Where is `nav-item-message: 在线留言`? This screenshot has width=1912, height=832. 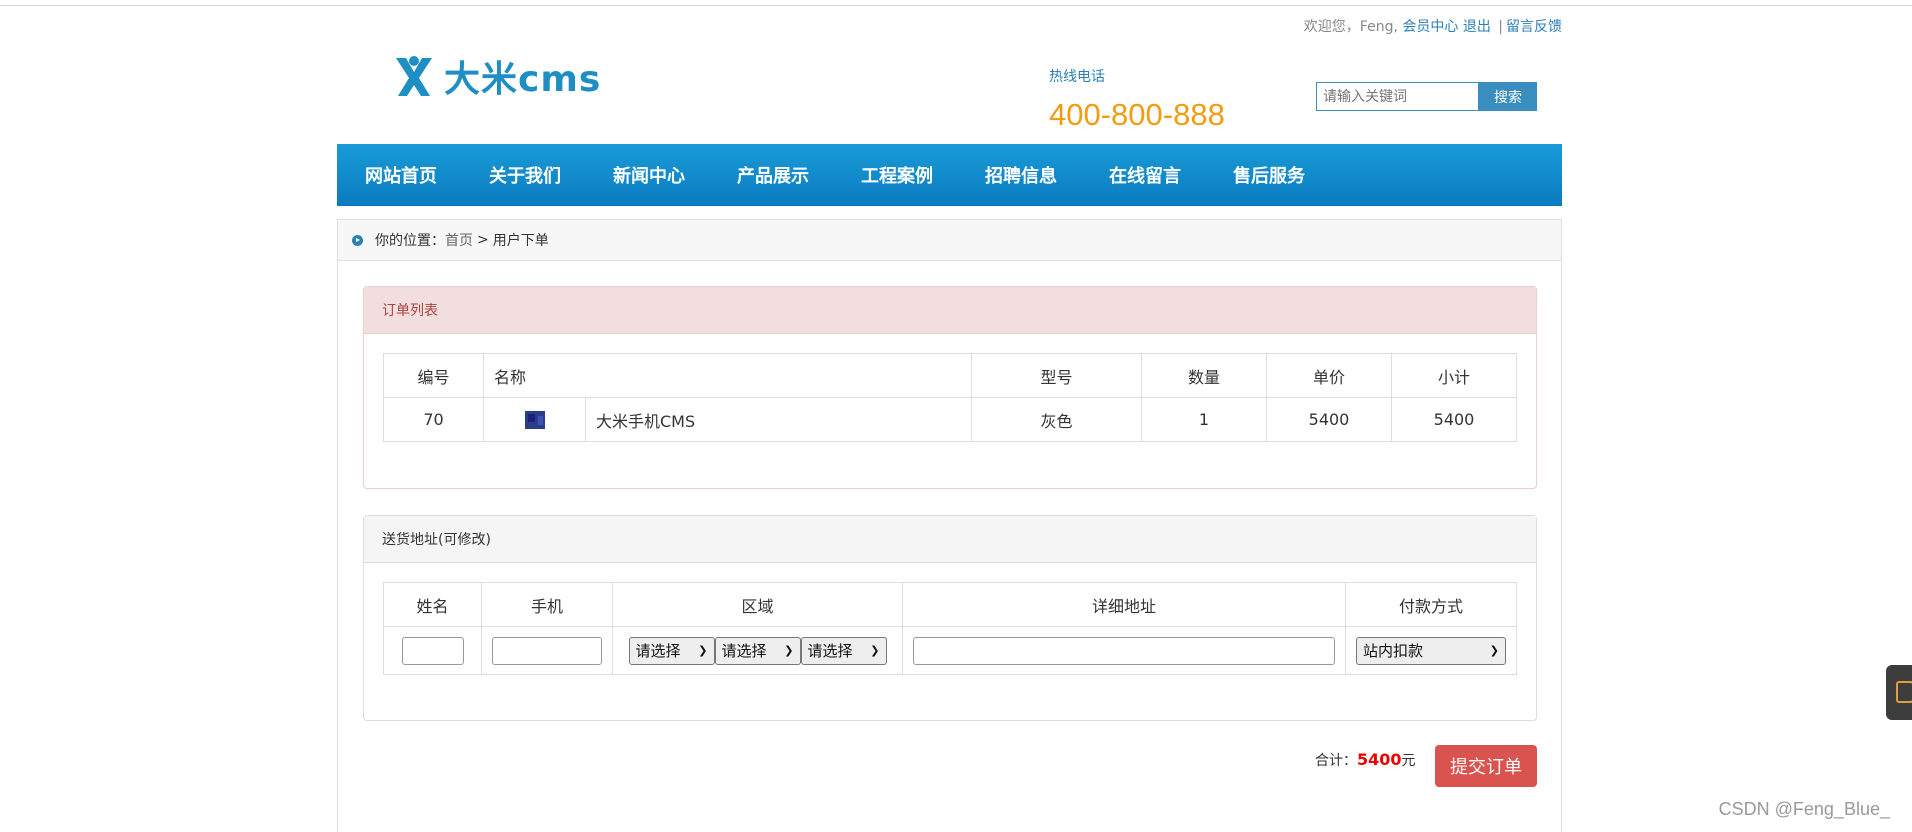
nav-item-message: 在线留言 is located at coordinates (1145, 175).